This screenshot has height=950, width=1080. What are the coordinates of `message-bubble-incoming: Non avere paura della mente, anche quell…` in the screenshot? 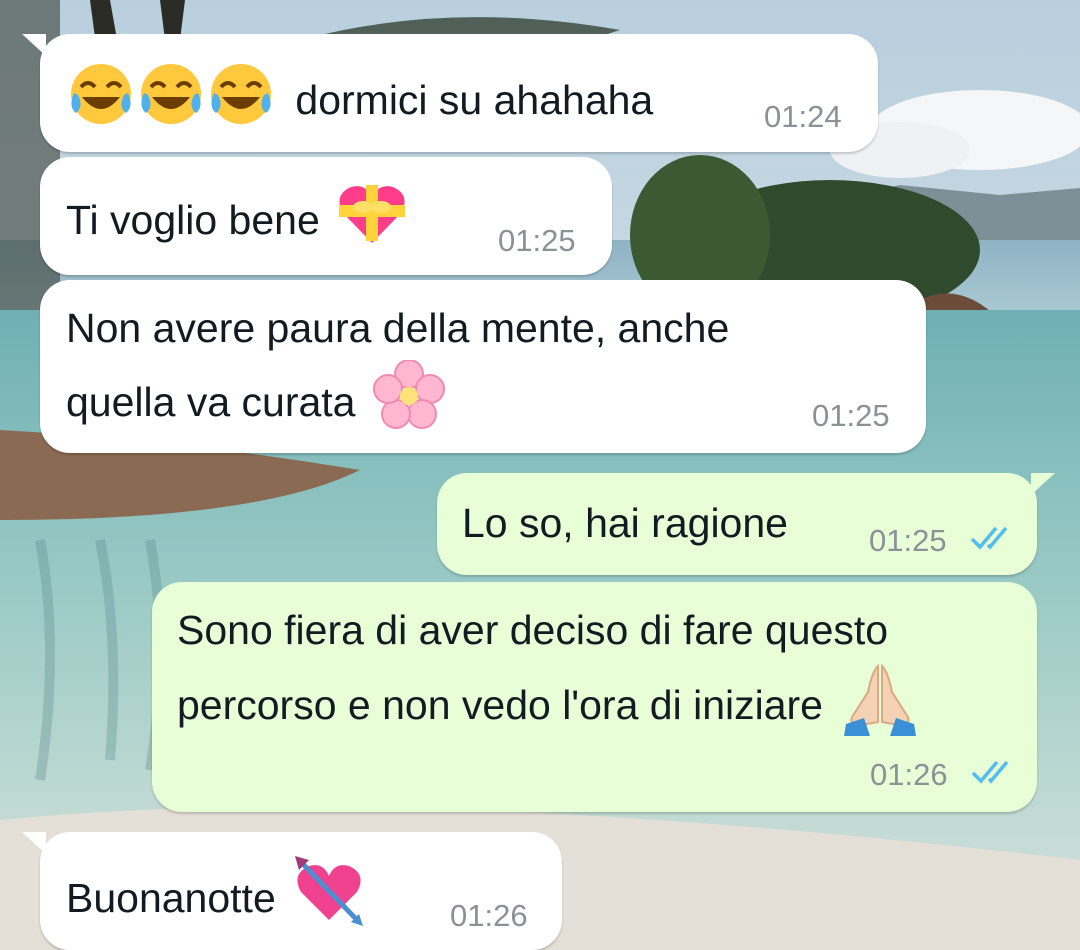 It's located at (483, 366).